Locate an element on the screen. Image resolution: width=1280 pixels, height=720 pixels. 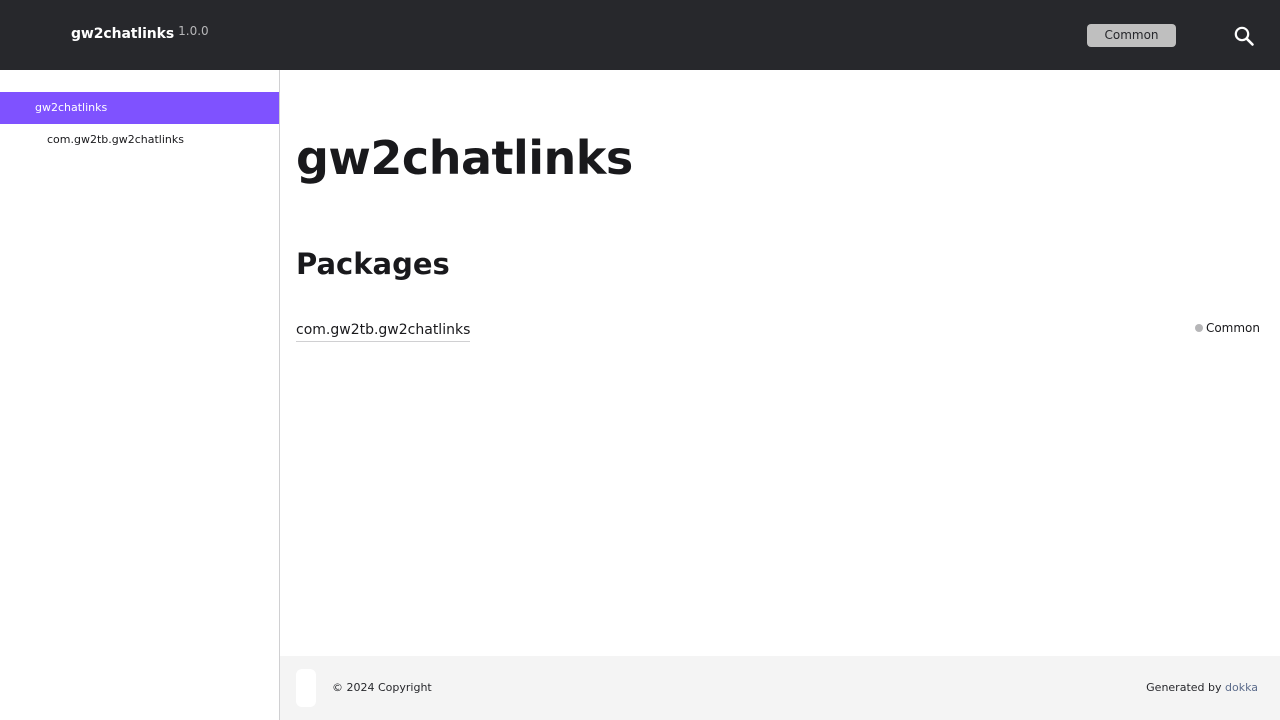
project-version: 1.0.0 is located at coordinates (193, 31).